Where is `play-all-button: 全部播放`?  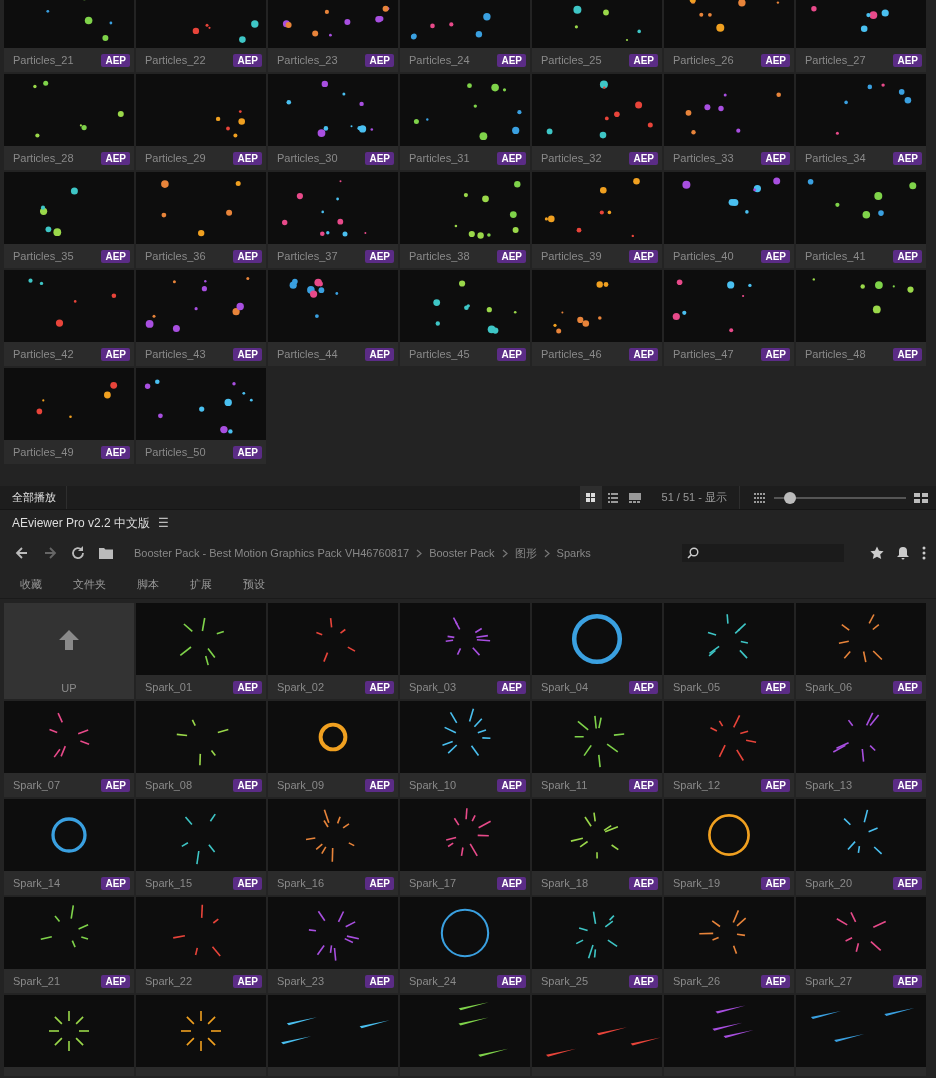
play-all-button: 全部播放 is located at coordinates (33, 497).